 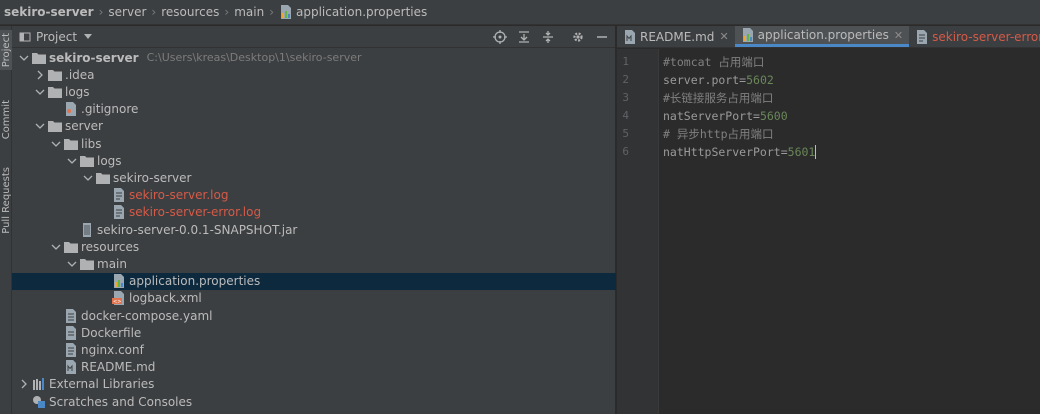 What do you see at coordinates (195, 281) in the screenshot?
I see `tree-item-label: application.properties` at bounding box center [195, 281].